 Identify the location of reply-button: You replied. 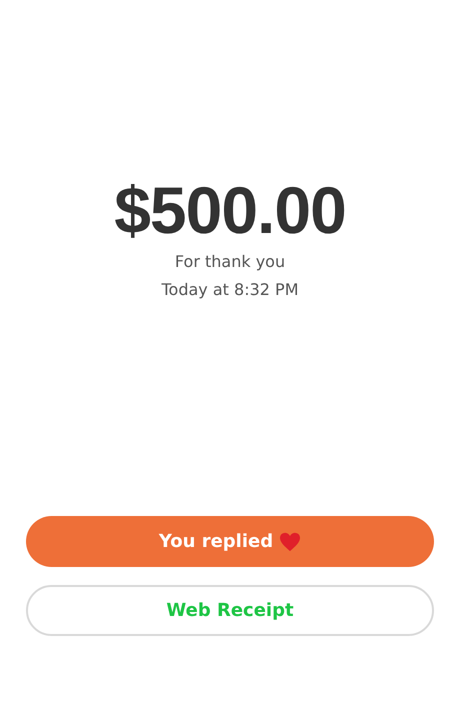
(230, 541).